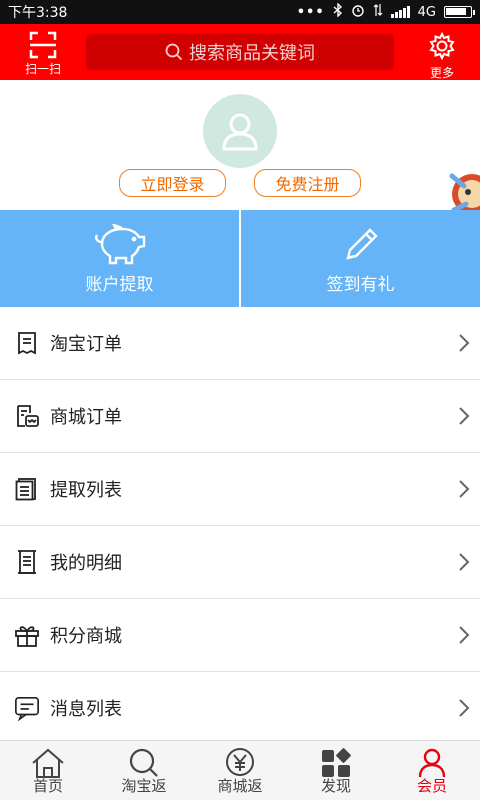 Image resolution: width=480 pixels, height=800 pixels. What do you see at coordinates (310, 12) in the screenshot?
I see `notification-dots: •••` at bounding box center [310, 12].